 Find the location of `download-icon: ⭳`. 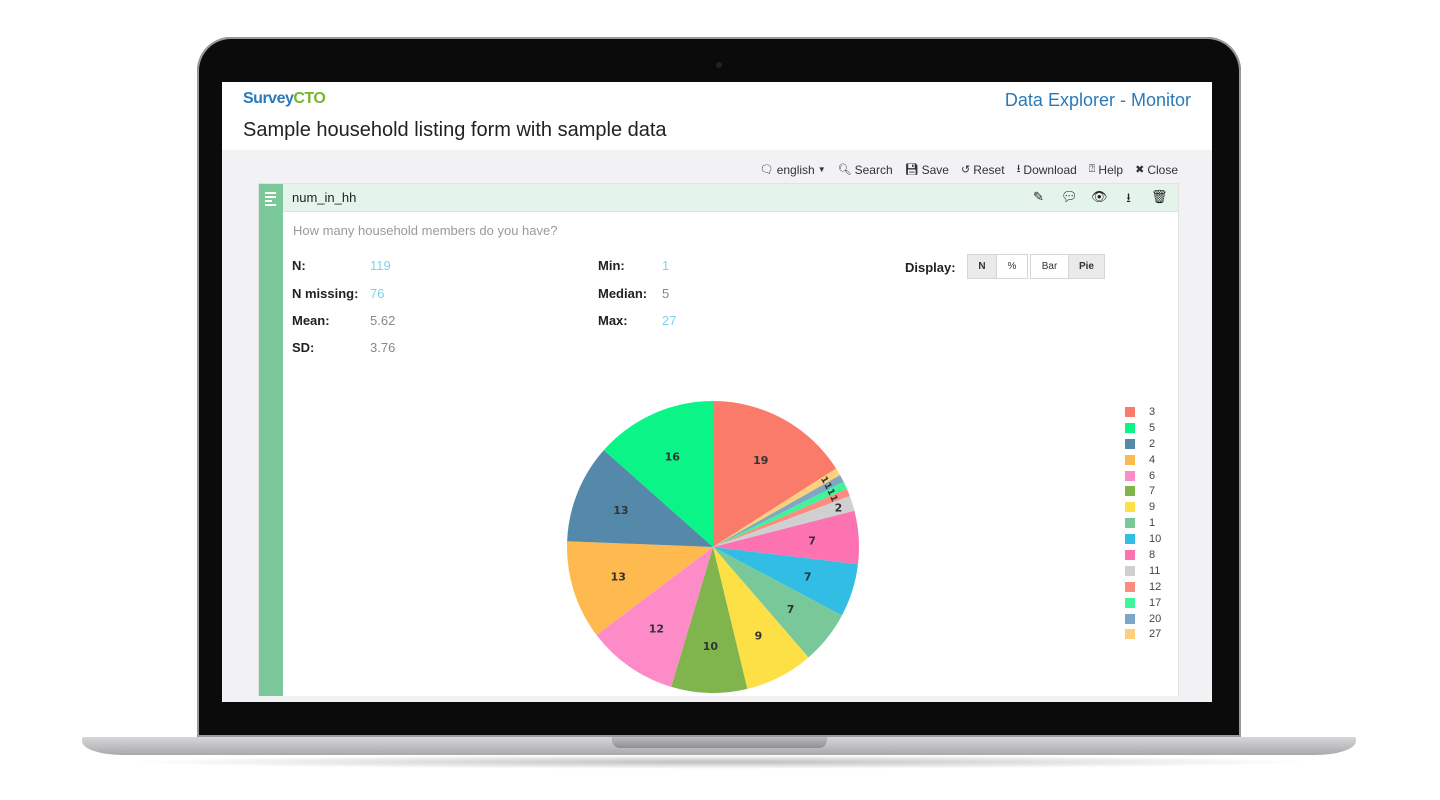

download-icon: ⭳ is located at coordinates (1018, 169).